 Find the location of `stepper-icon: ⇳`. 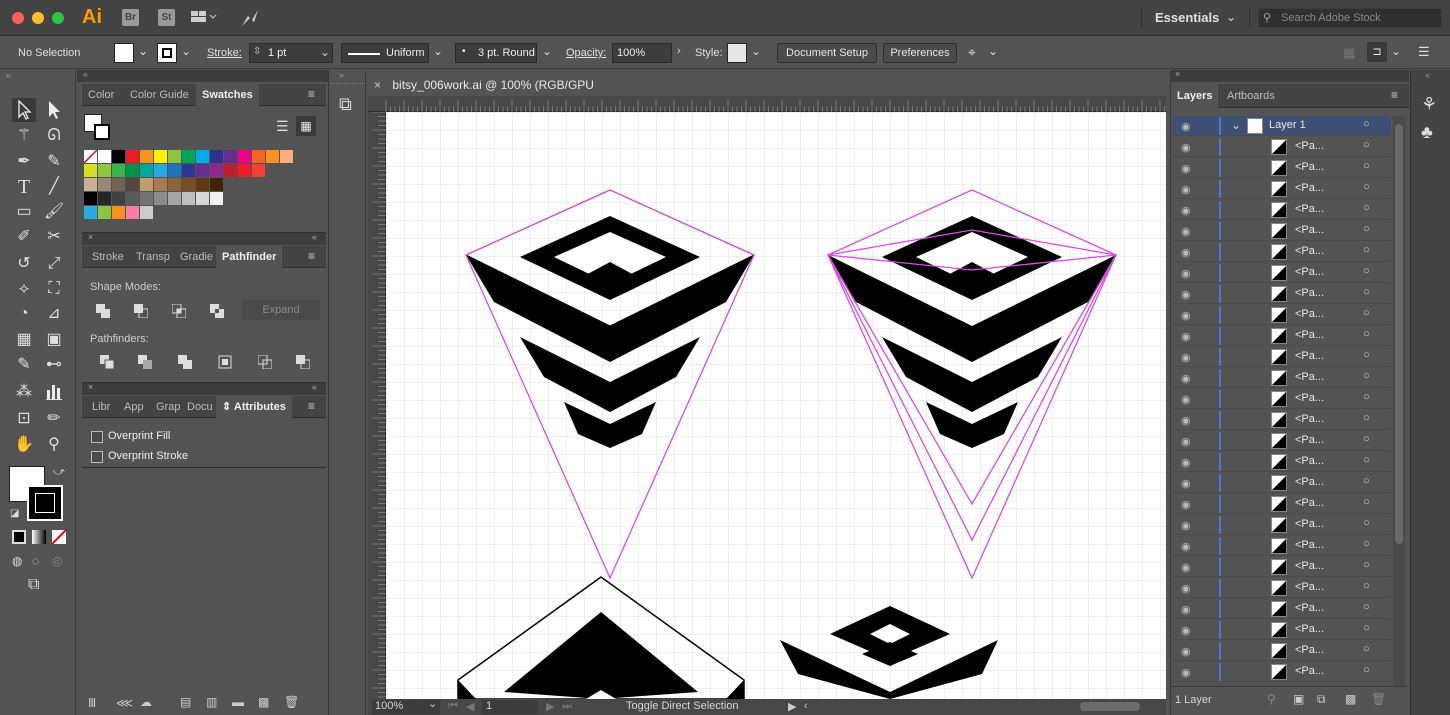

stepper-icon: ⇳ is located at coordinates (257, 51).